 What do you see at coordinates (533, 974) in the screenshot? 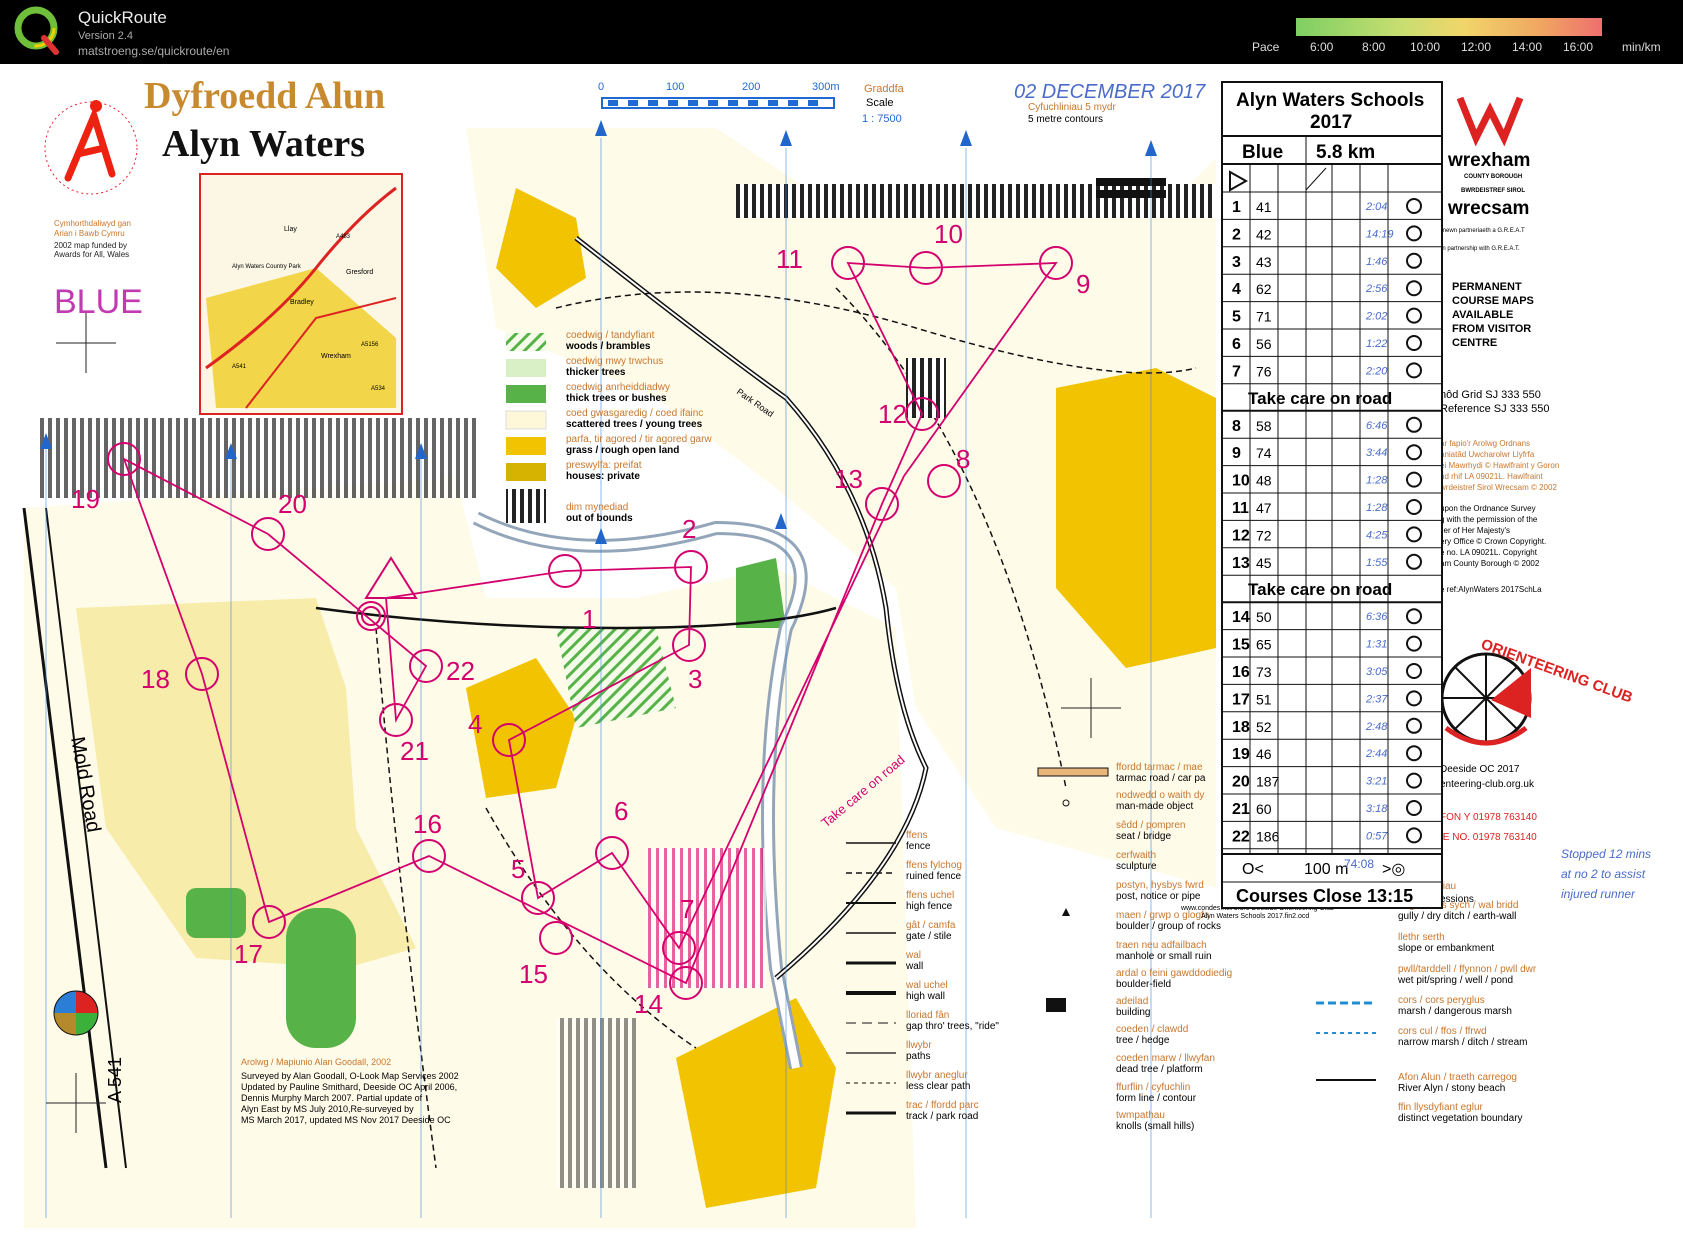
I see `control-number: 15` at bounding box center [533, 974].